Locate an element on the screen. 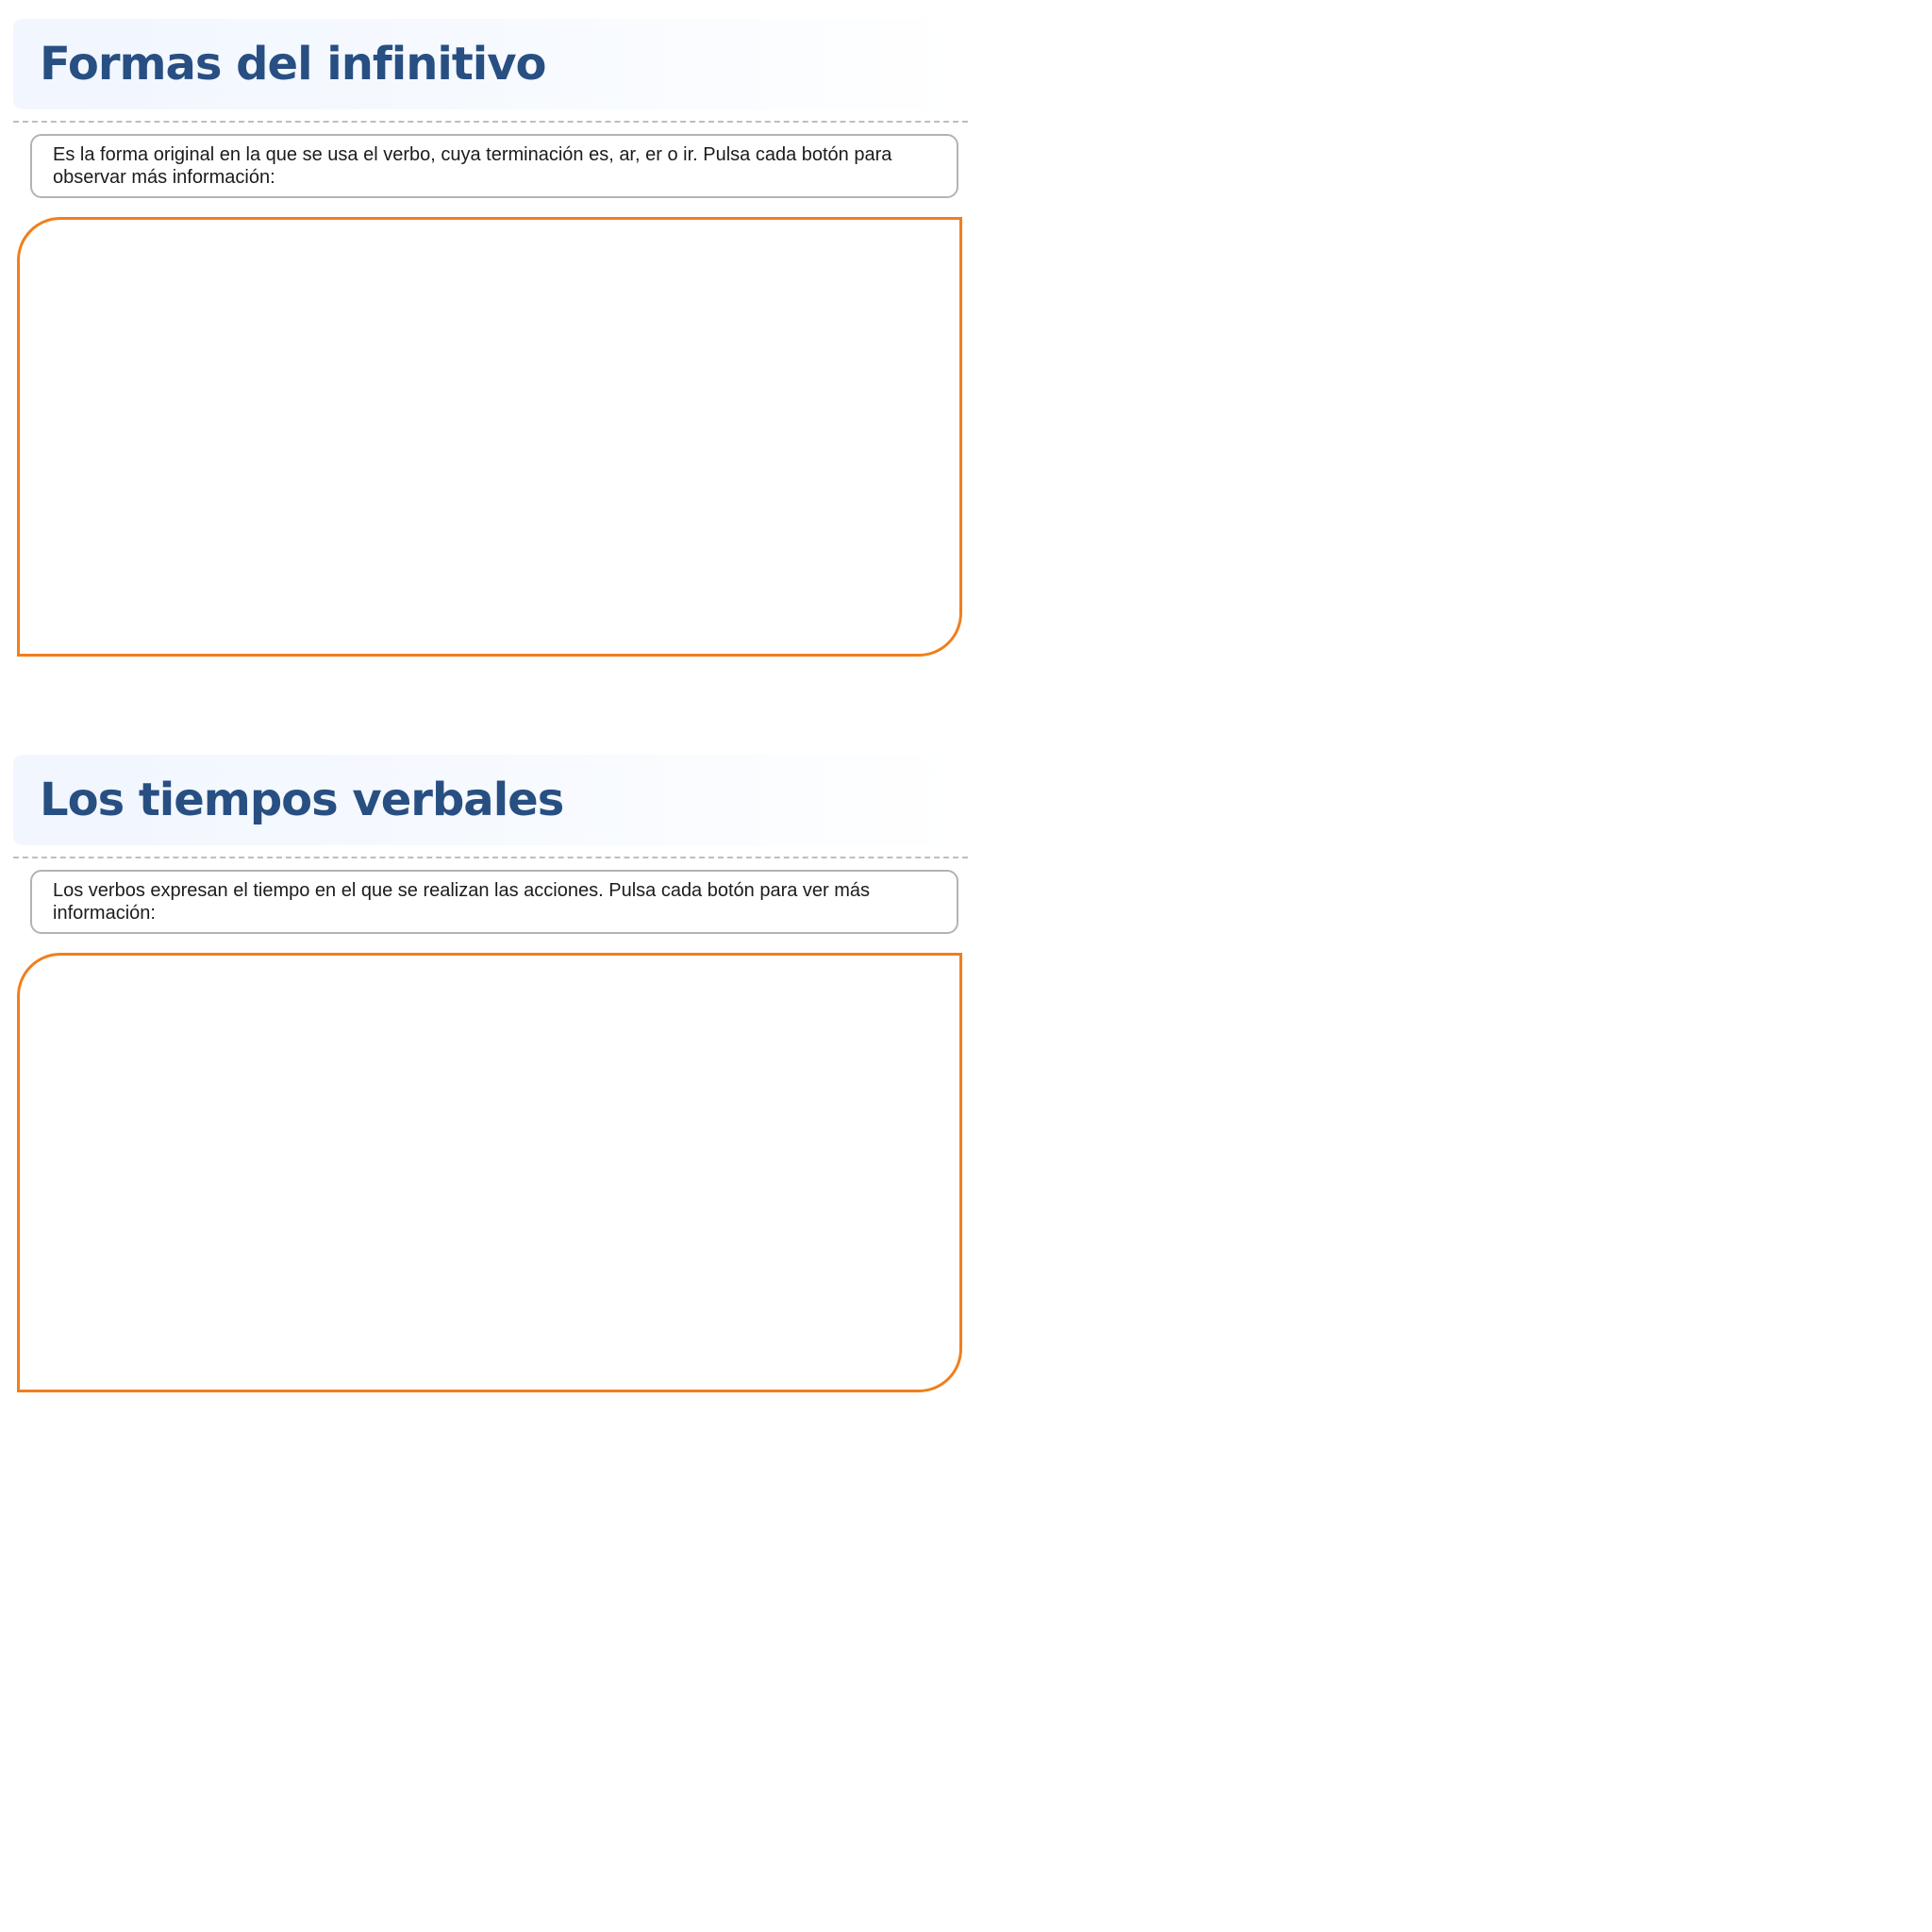  section-header: Los tiempos verbales is located at coordinates (489, 800).